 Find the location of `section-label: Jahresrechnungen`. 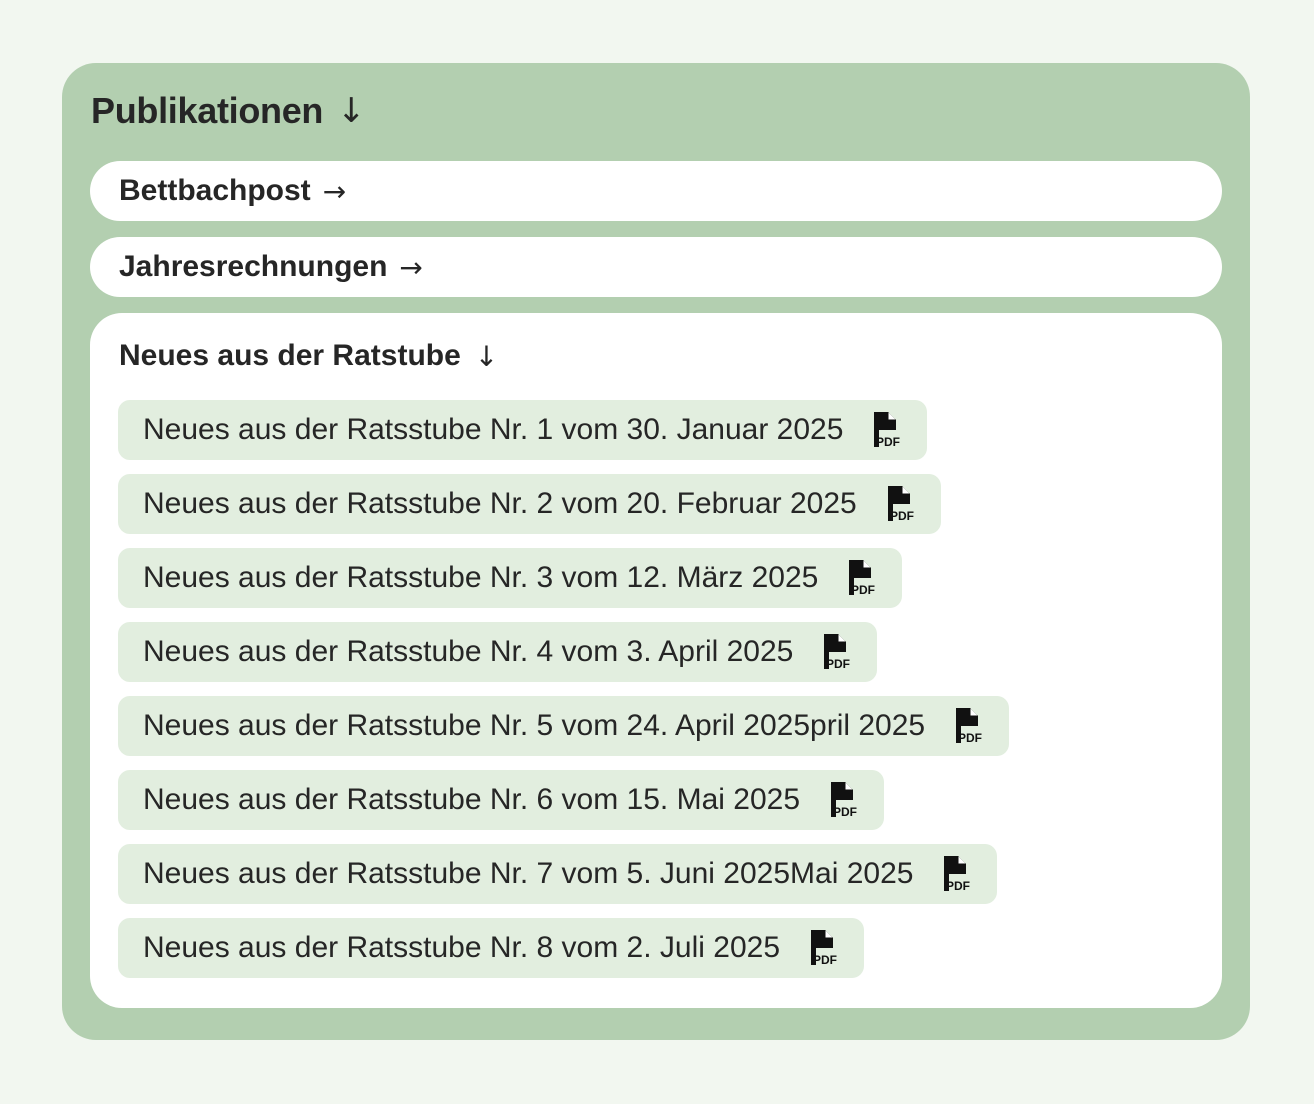

section-label: Jahresrechnungen is located at coordinates (253, 266).